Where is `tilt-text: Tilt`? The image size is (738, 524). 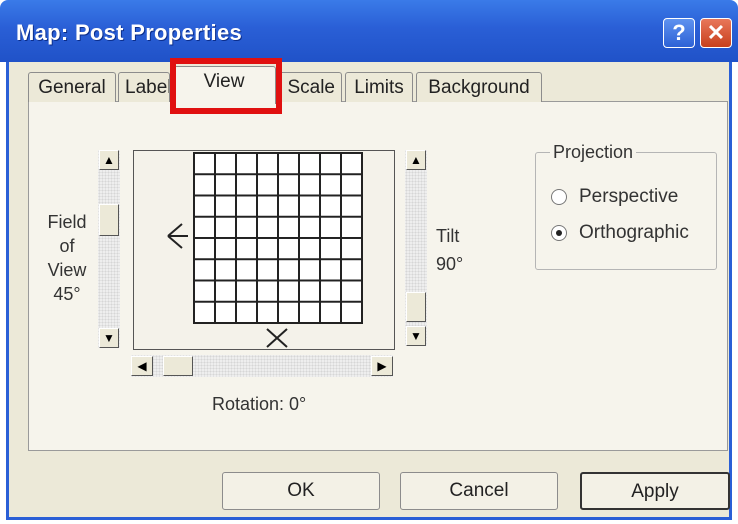 tilt-text: Tilt is located at coordinates (448, 236).